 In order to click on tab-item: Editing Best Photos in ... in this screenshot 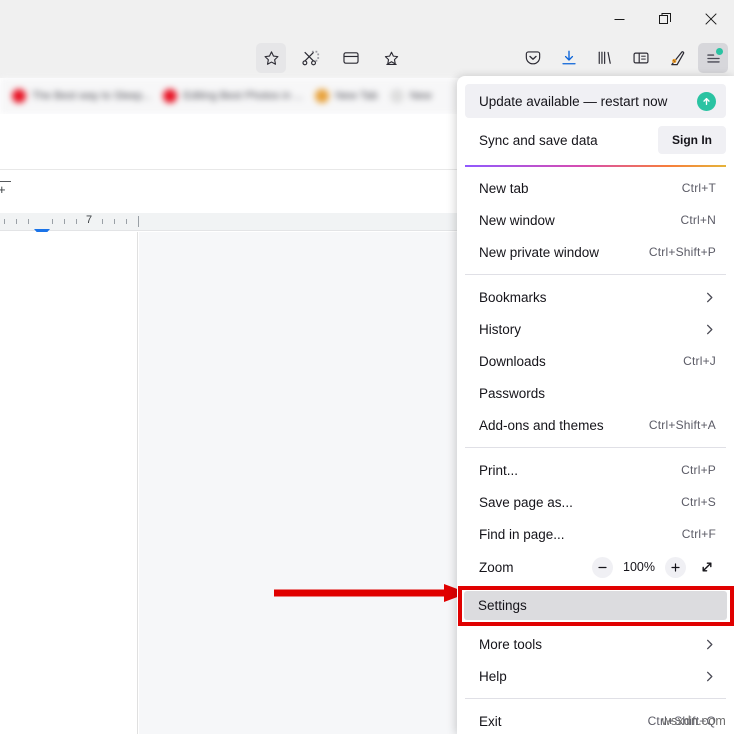, I will do `click(233, 96)`.